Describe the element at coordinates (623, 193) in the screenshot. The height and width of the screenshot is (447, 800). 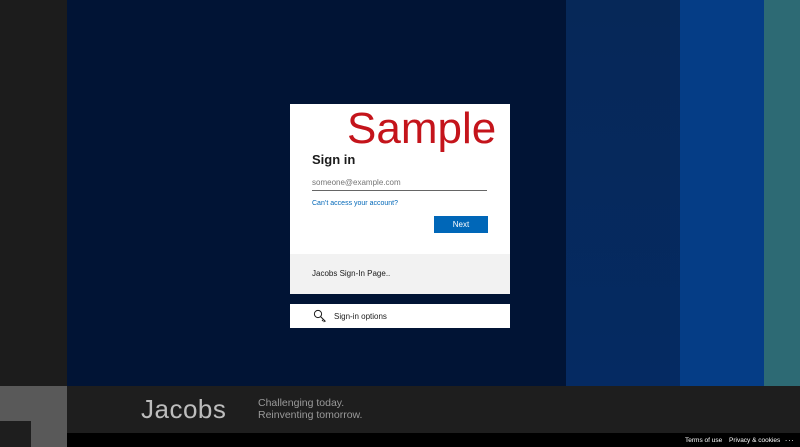
I see `background-mid-panel` at that location.